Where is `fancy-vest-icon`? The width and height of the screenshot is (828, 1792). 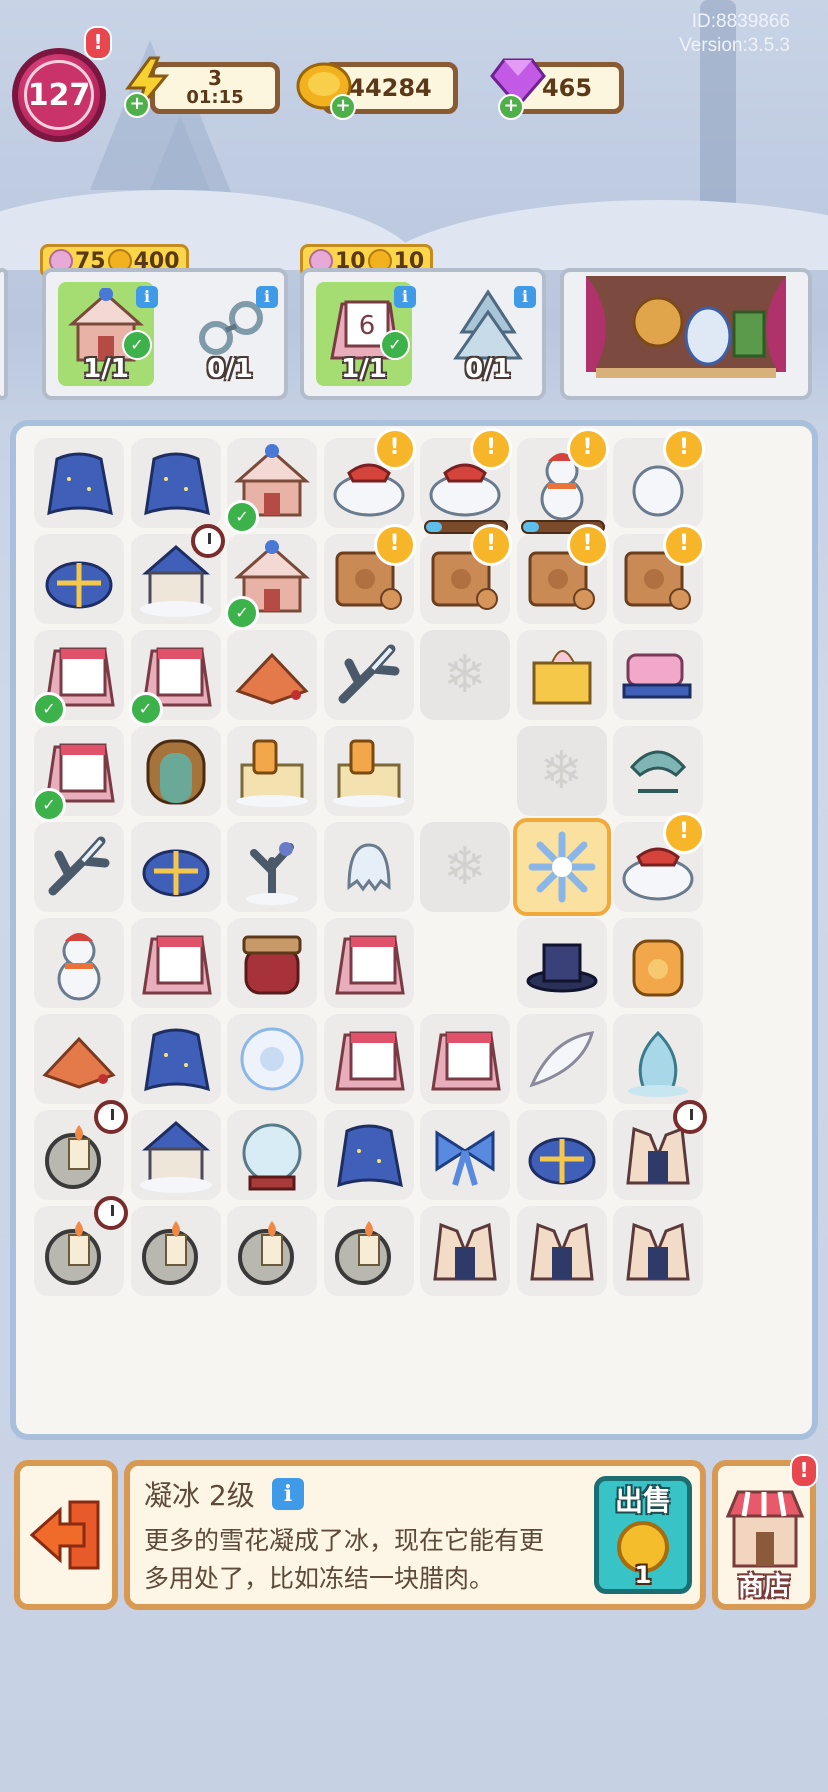 fancy-vest-icon is located at coordinates (658, 1251).